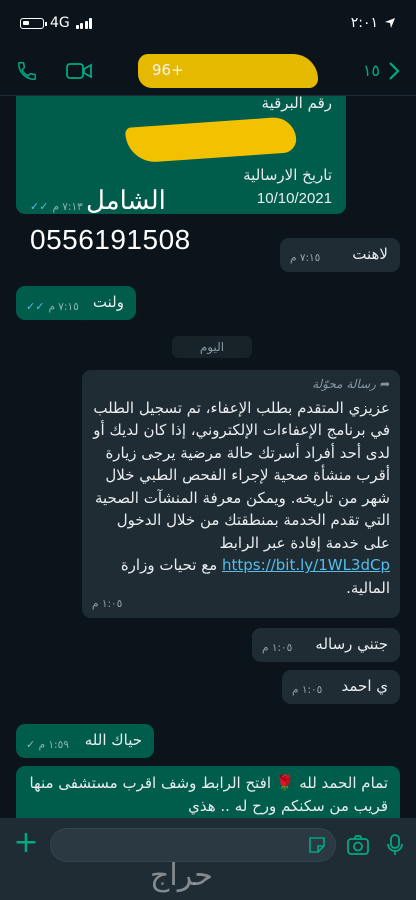 The height and width of the screenshot is (900, 416). I want to click on contact-name-redacted: 96+, so click(228, 71).